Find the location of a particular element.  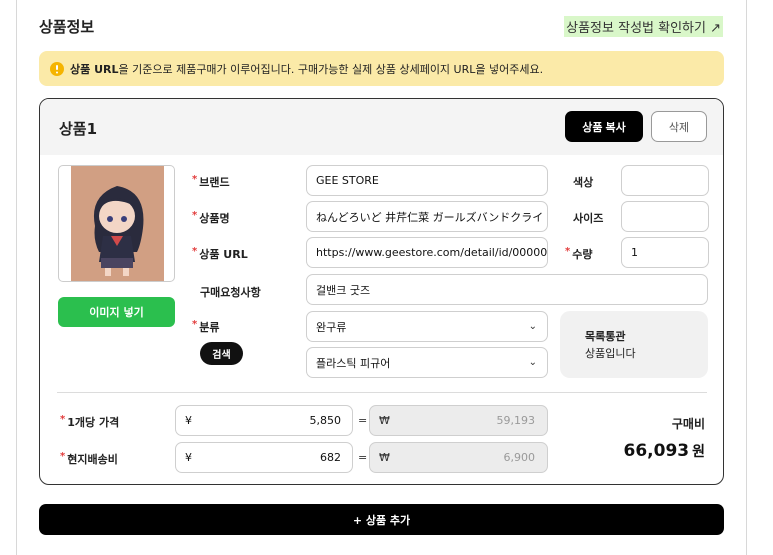

brand-input: GEE STORE is located at coordinates (427, 180).